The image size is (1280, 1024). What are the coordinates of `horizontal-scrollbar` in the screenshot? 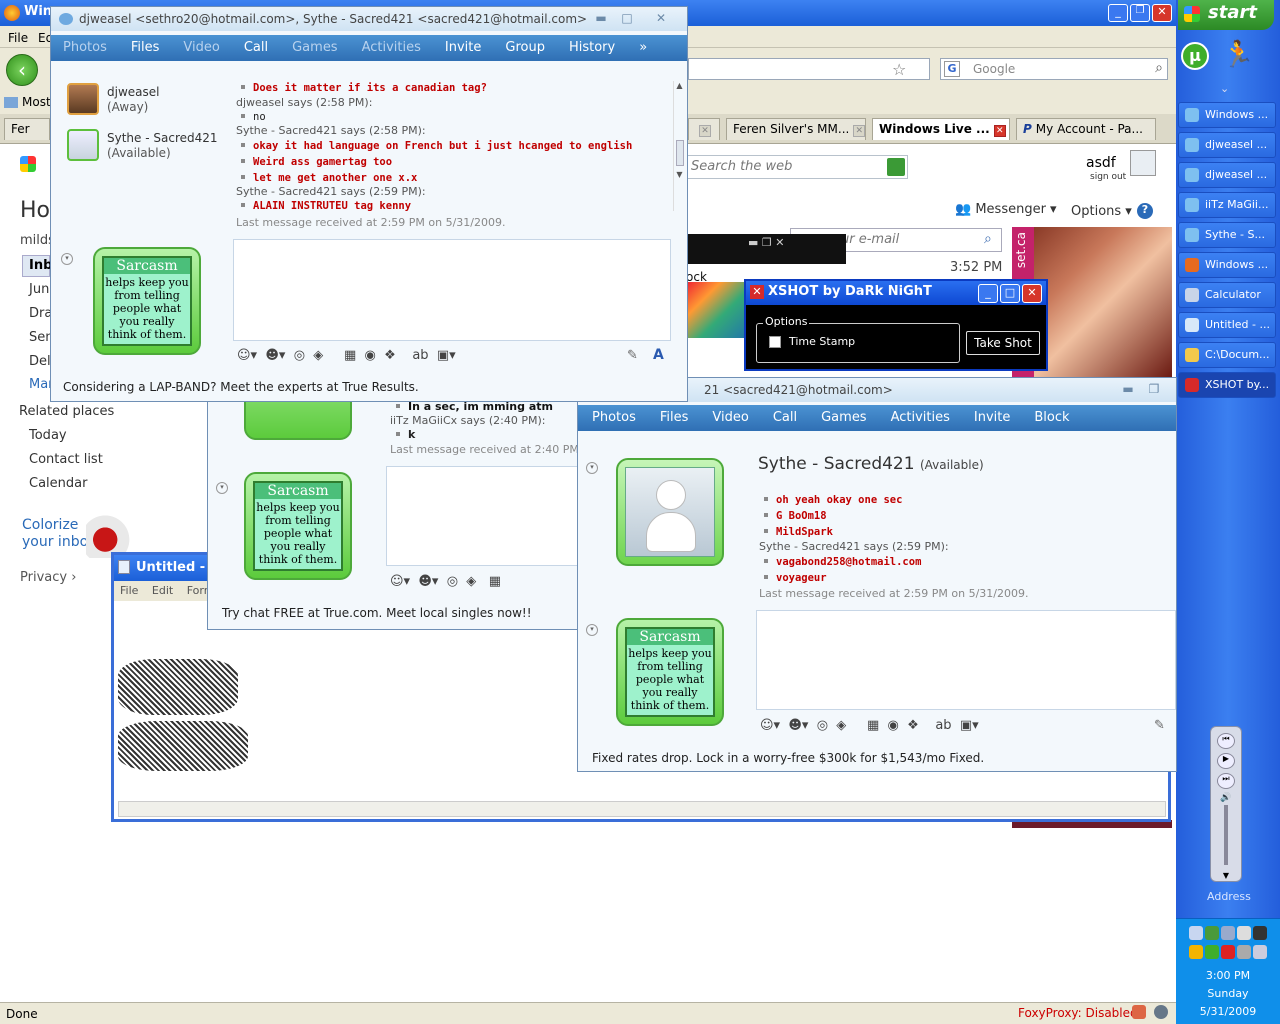 It's located at (642, 809).